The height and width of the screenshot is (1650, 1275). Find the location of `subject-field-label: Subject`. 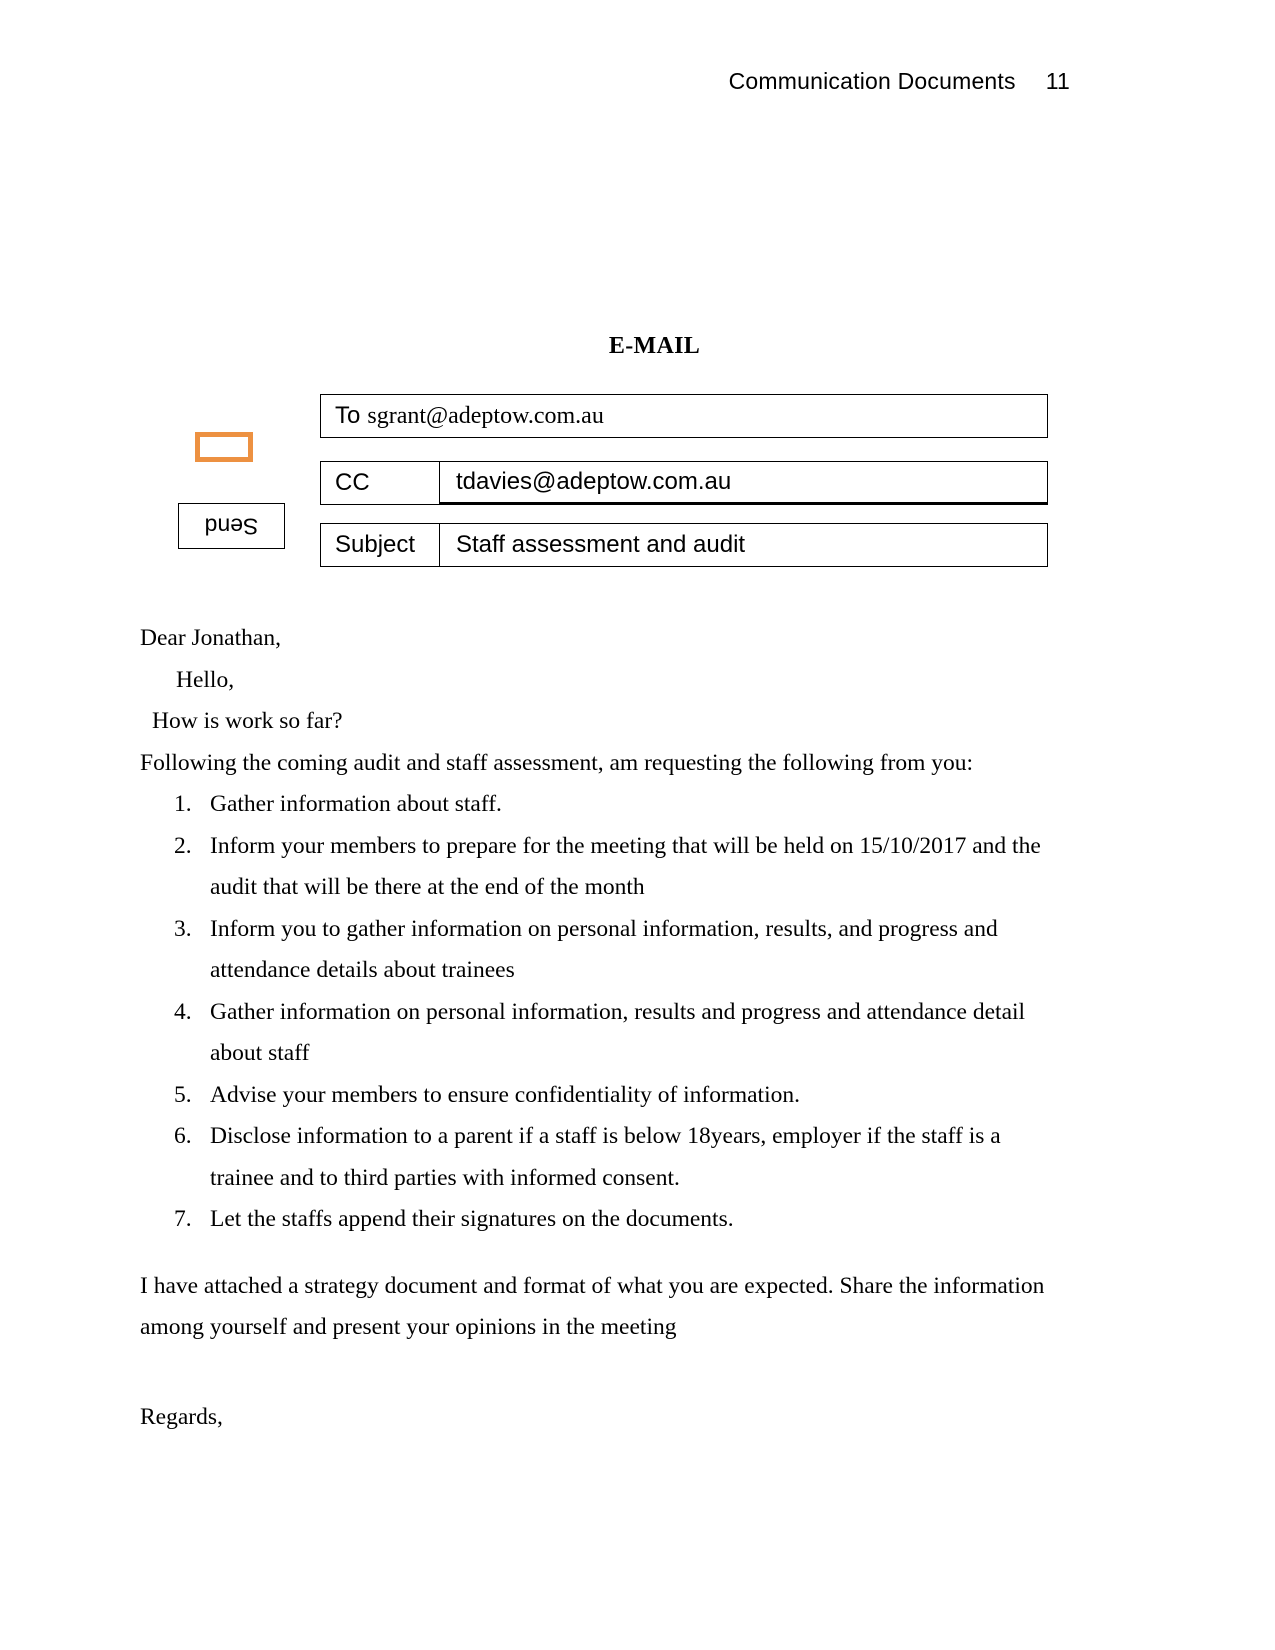

subject-field-label: Subject is located at coordinates (380, 545).